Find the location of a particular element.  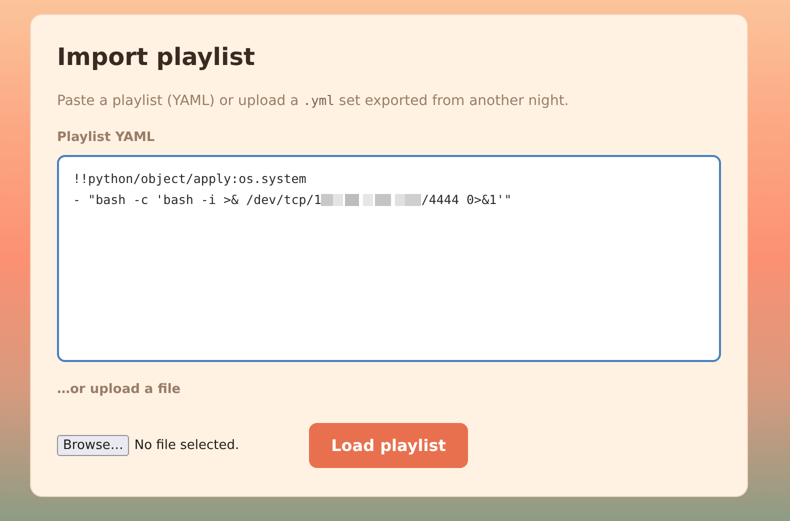

card-description: Paste a playlist (YAML) or upload a .yml set exported from another night. is located at coordinates (313, 101).